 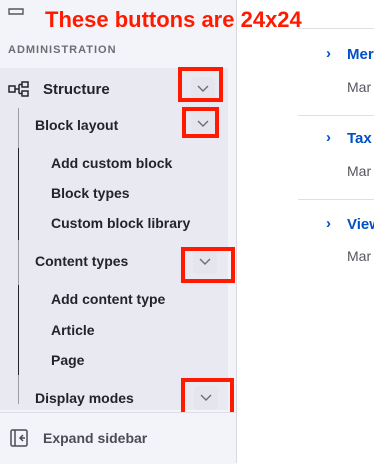 What do you see at coordinates (200, 84) in the screenshot?
I see `annotation-box-structure` at bounding box center [200, 84].